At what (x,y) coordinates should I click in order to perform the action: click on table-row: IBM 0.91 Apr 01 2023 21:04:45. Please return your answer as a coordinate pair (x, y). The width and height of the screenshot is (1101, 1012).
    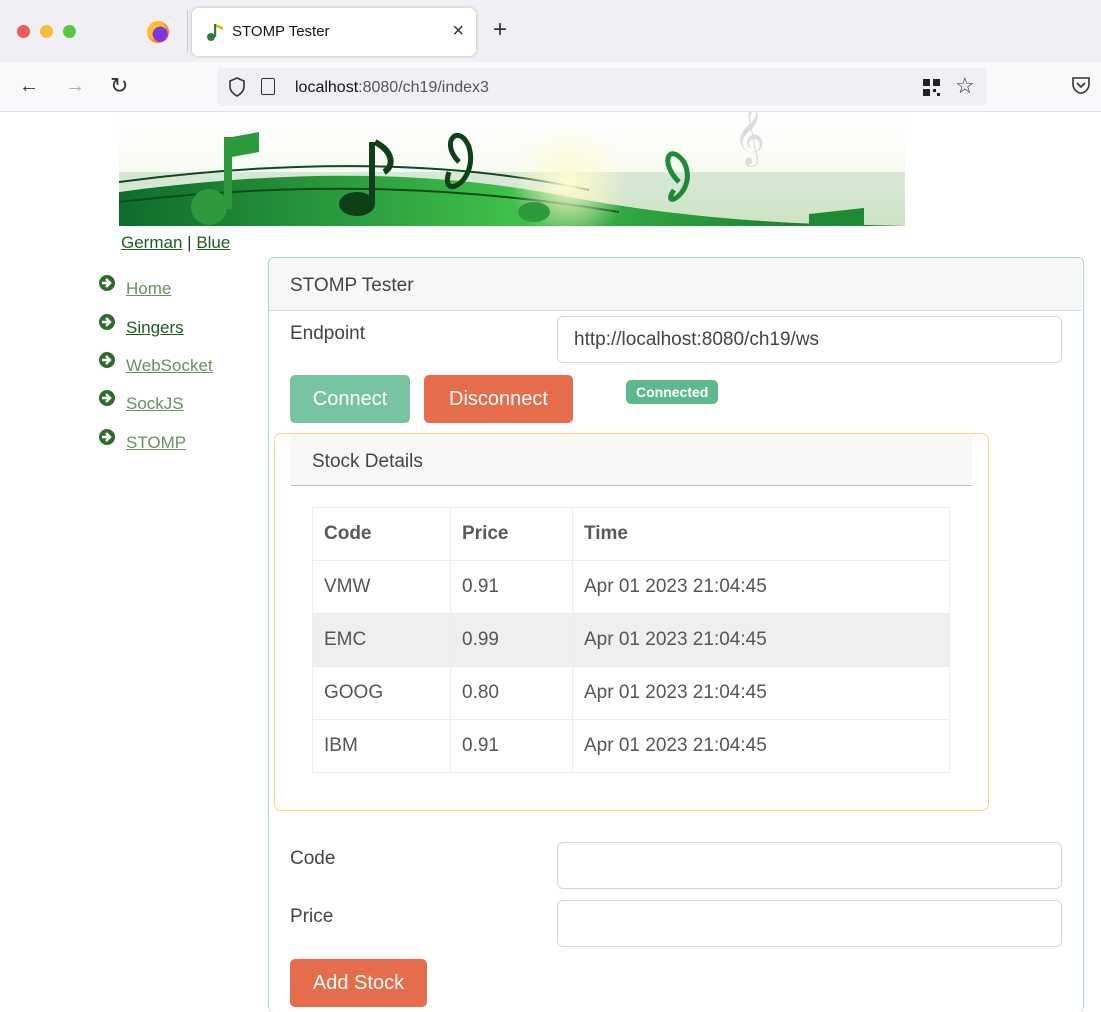
    Looking at the image, I should click on (631, 746).